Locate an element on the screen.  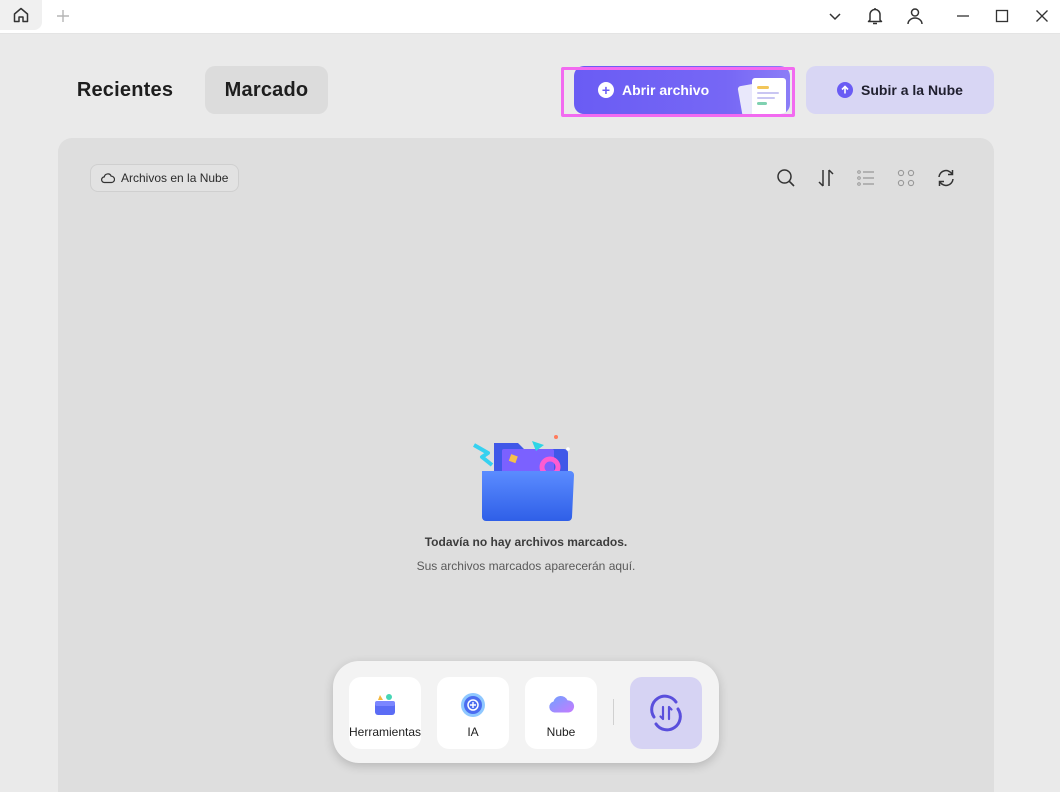
bell-icon is located at coordinates (875, 16).